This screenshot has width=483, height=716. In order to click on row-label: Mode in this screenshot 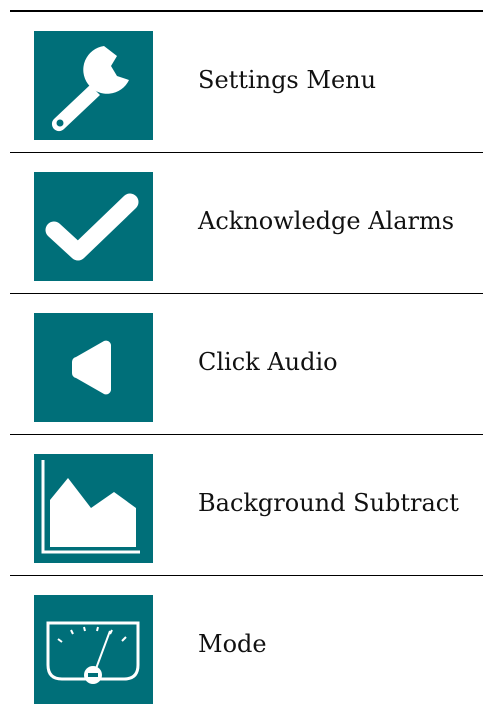, I will do `click(232, 644)`.